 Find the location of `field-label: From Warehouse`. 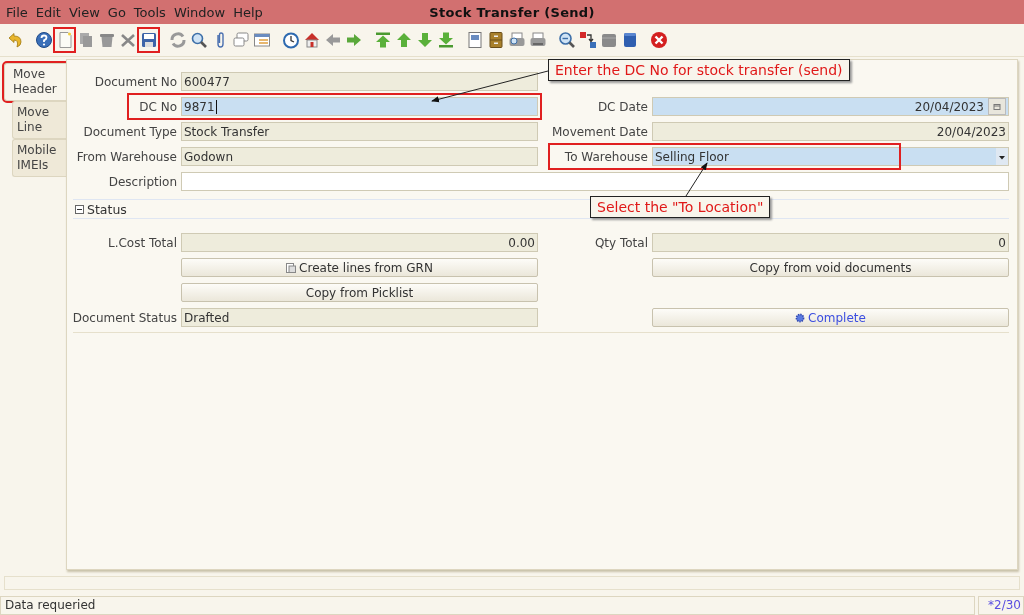

field-label: From Warehouse is located at coordinates (126, 156).